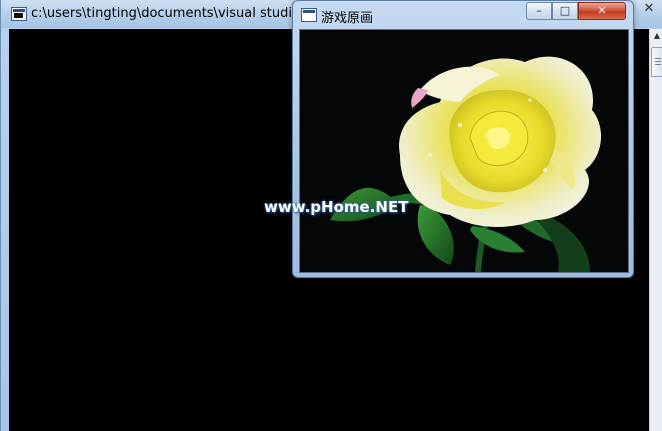 The width and height of the screenshot is (662, 431). I want to click on window-app-icon, so click(309, 15).